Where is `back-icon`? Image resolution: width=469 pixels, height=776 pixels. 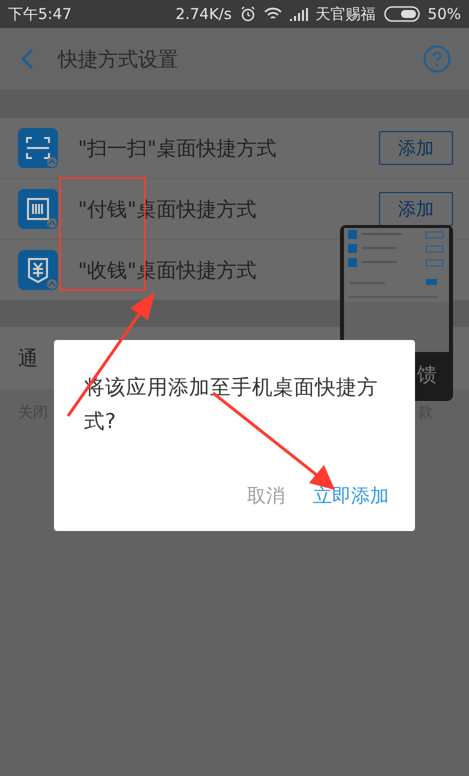 back-icon is located at coordinates (27, 59).